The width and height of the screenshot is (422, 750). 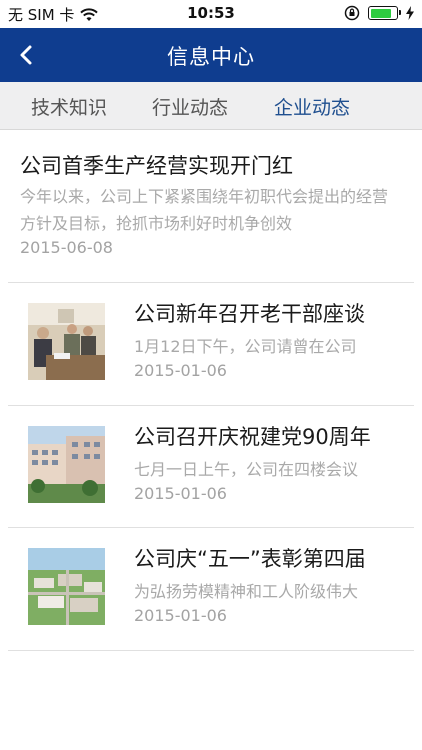 What do you see at coordinates (246, 469) in the screenshot?
I see `news-summary: 七月一日上午，公司在四楼会议` at bounding box center [246, 469].